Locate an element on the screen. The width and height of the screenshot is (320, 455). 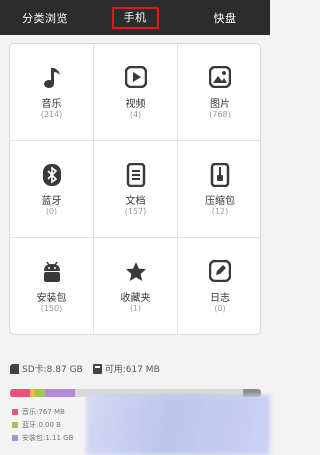
log-edit-icon is located at coordinates (220, 271).